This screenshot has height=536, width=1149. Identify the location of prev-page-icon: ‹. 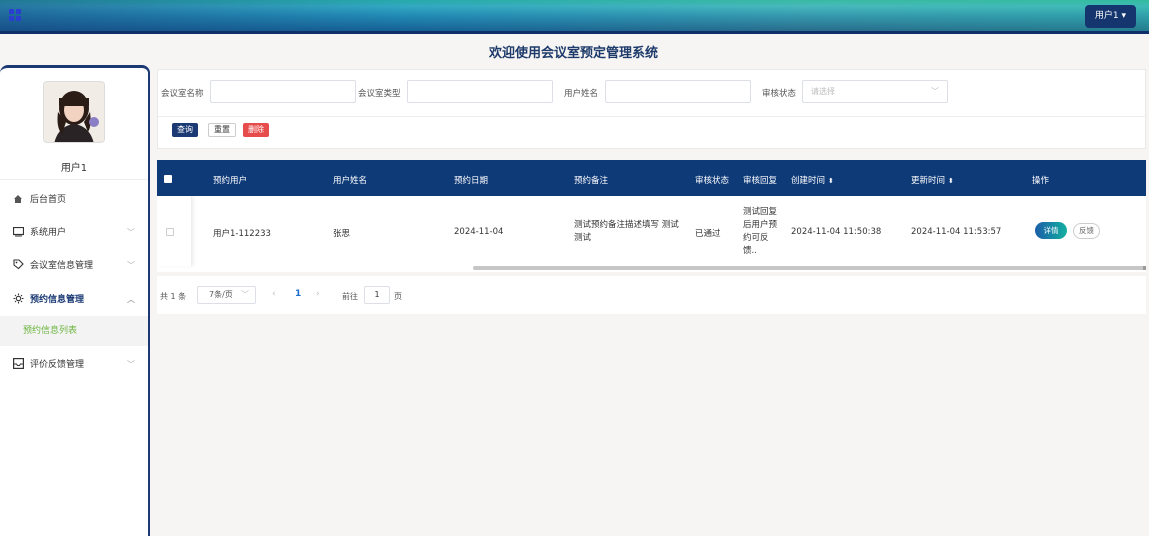
(274, 294).